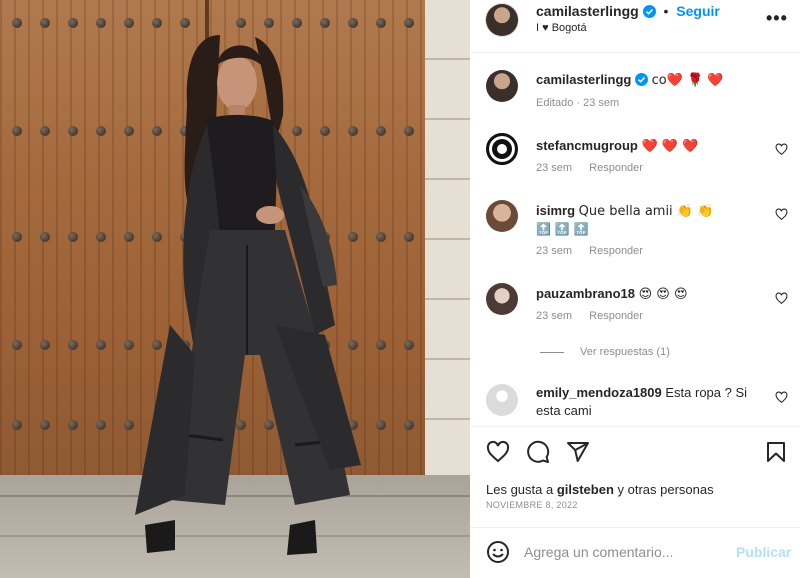 This screenshot has height=578, width=800. I want to click on comment-body: isimrg Que bella amii 👏 👏, so click(648, 211).